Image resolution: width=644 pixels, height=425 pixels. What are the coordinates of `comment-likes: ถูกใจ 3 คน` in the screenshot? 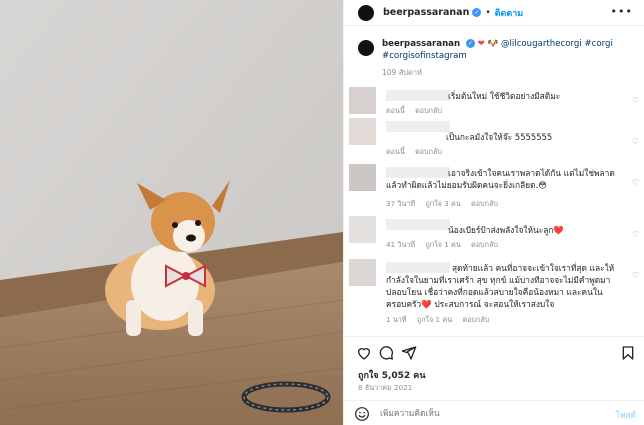 It's located at (442, 203).